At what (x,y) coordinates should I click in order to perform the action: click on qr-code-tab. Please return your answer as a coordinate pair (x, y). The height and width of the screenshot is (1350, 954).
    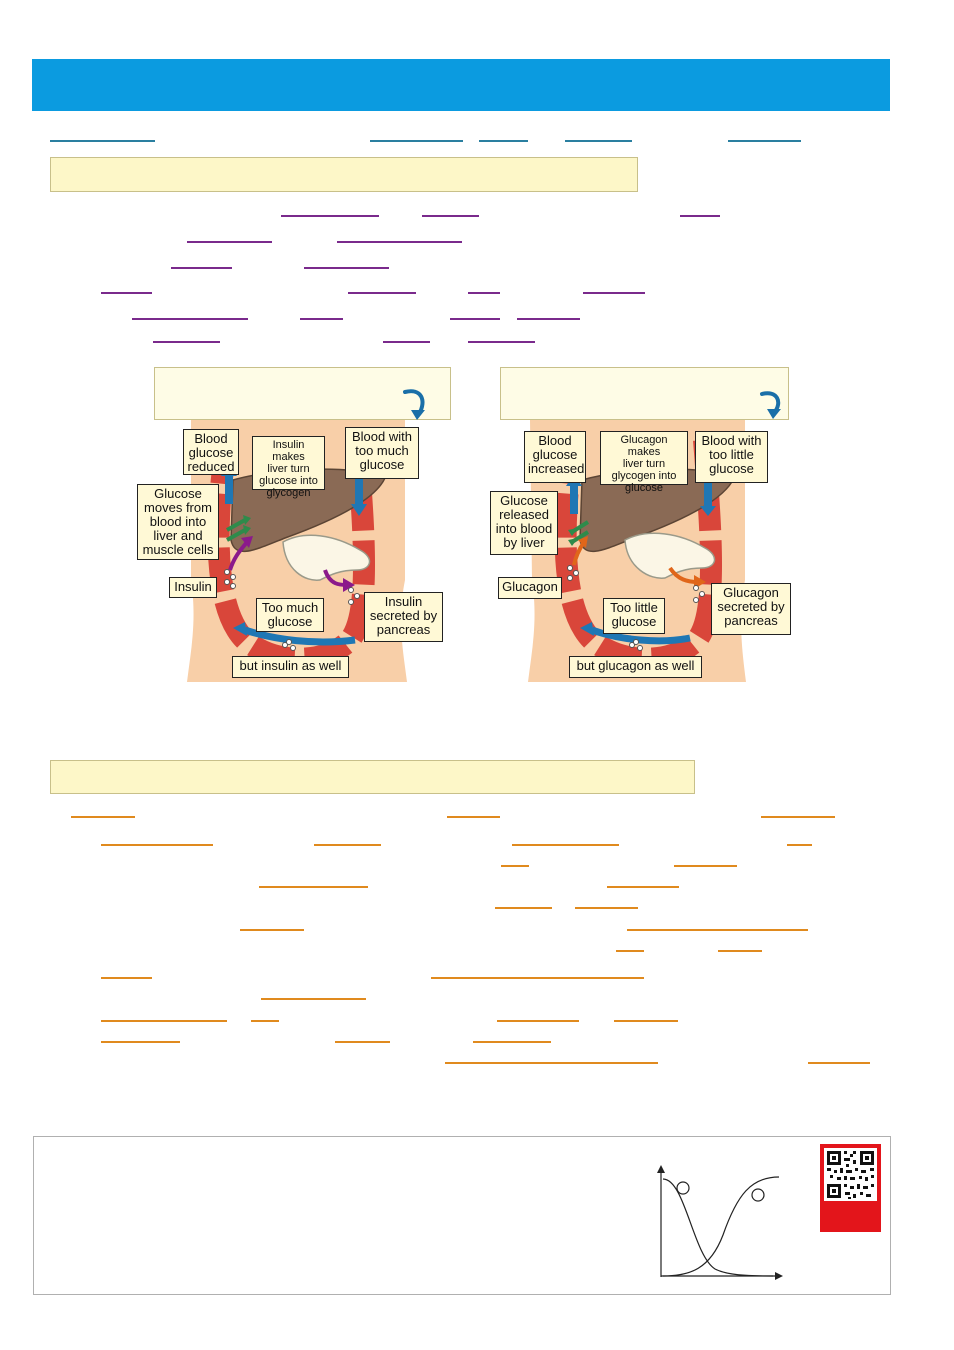
    Looking at the image, I should click on (850, 1188).